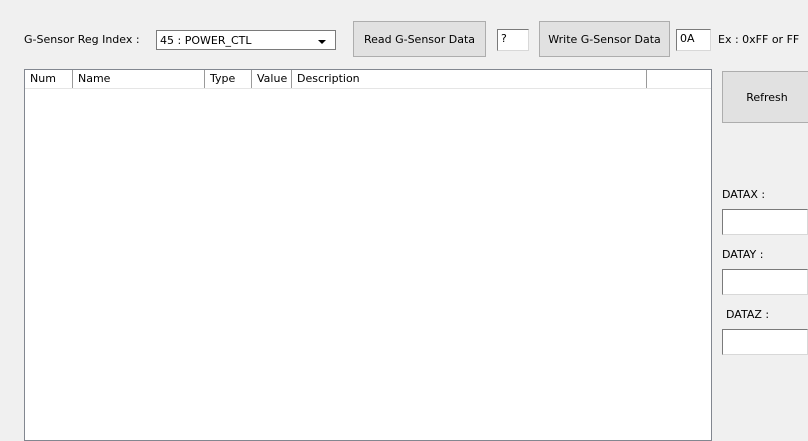  What do you see at coordinates (272, 79) in the screenshot?
I see `column-header-value: Value` at bounding box center [272, 79].